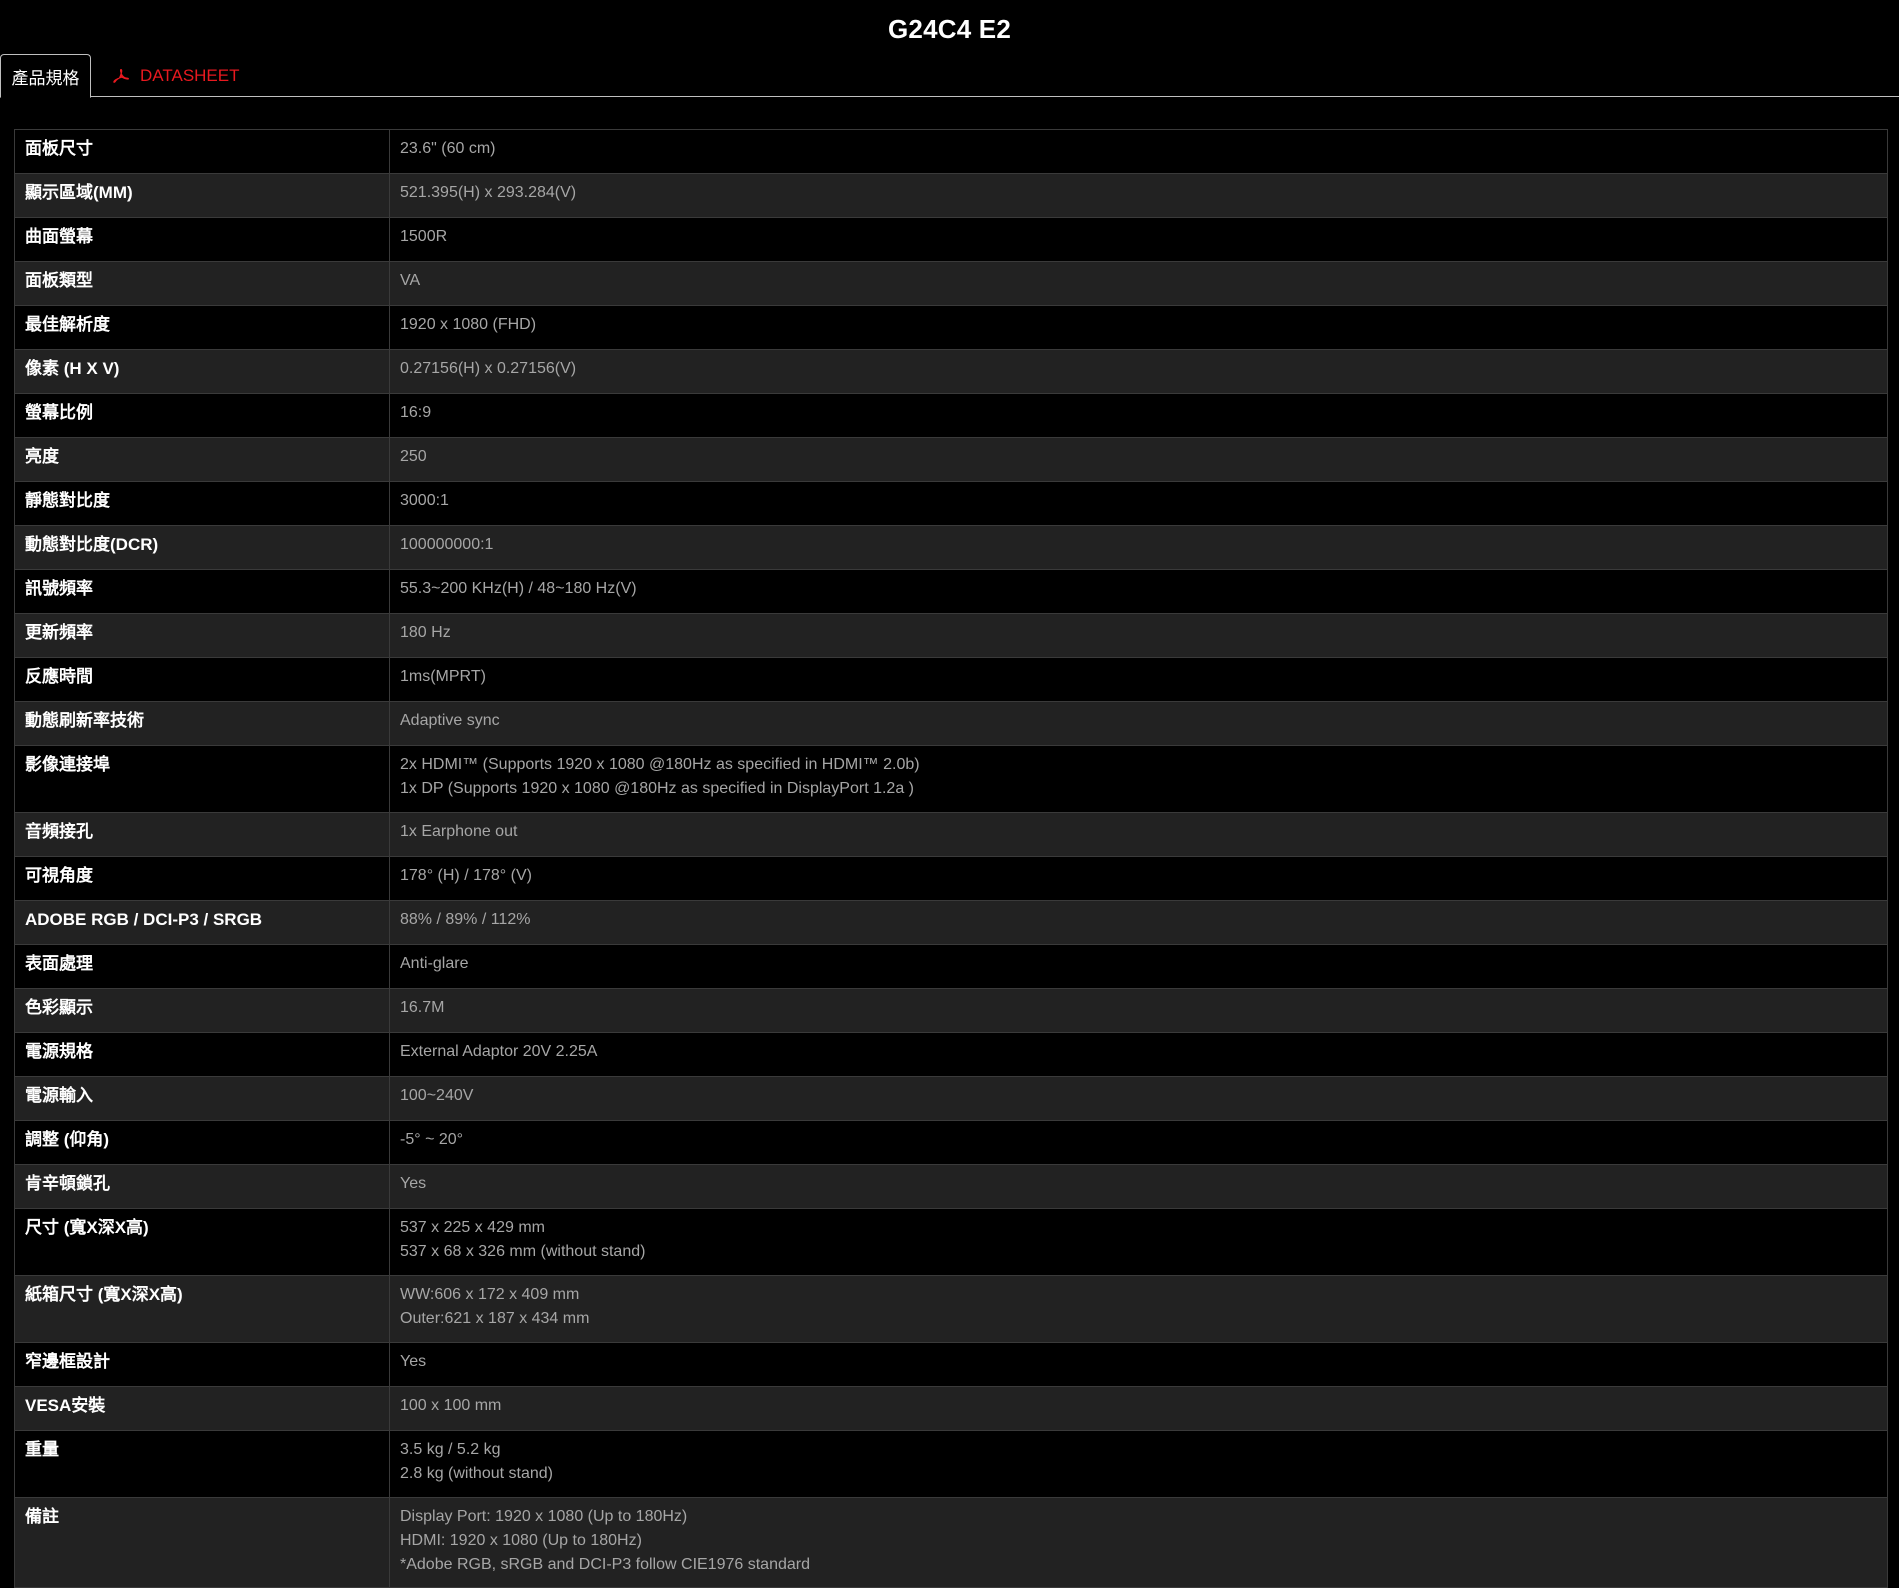 The image size is (1899, 1588). I want to click on spec-label: 動態刷新率技術, so click(202, 723).